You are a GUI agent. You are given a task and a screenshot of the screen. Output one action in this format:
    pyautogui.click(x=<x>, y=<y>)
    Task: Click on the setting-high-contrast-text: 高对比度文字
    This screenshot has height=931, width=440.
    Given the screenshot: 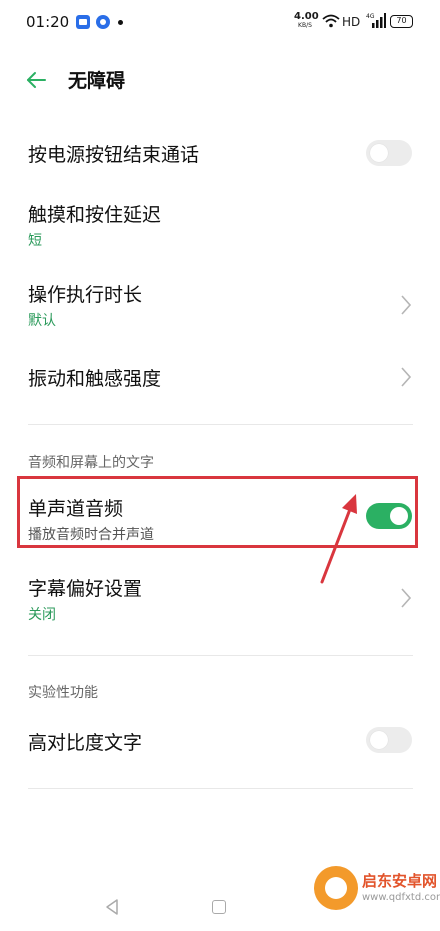 What is the action you would take?
    pyautogui.click(x=220, y=741)
    